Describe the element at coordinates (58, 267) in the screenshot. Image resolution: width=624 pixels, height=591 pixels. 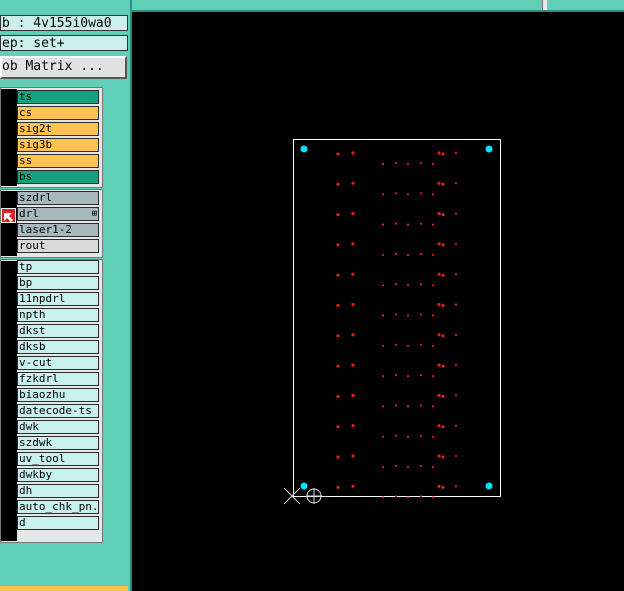
I see `layer-row-tp: tp` at that location.